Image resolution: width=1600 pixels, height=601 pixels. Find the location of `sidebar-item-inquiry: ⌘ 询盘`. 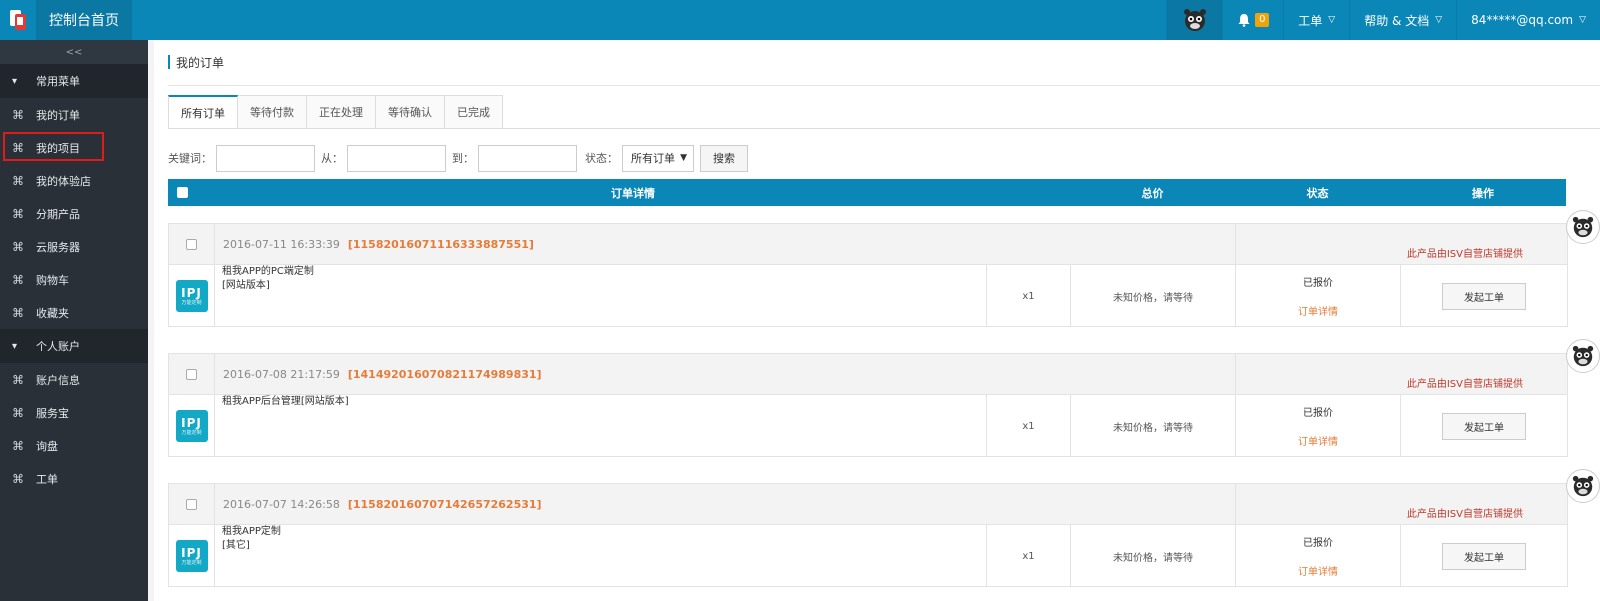

sidebar-item-inquiry: ⌘ 询盘 is located at coordinates (74, 445).